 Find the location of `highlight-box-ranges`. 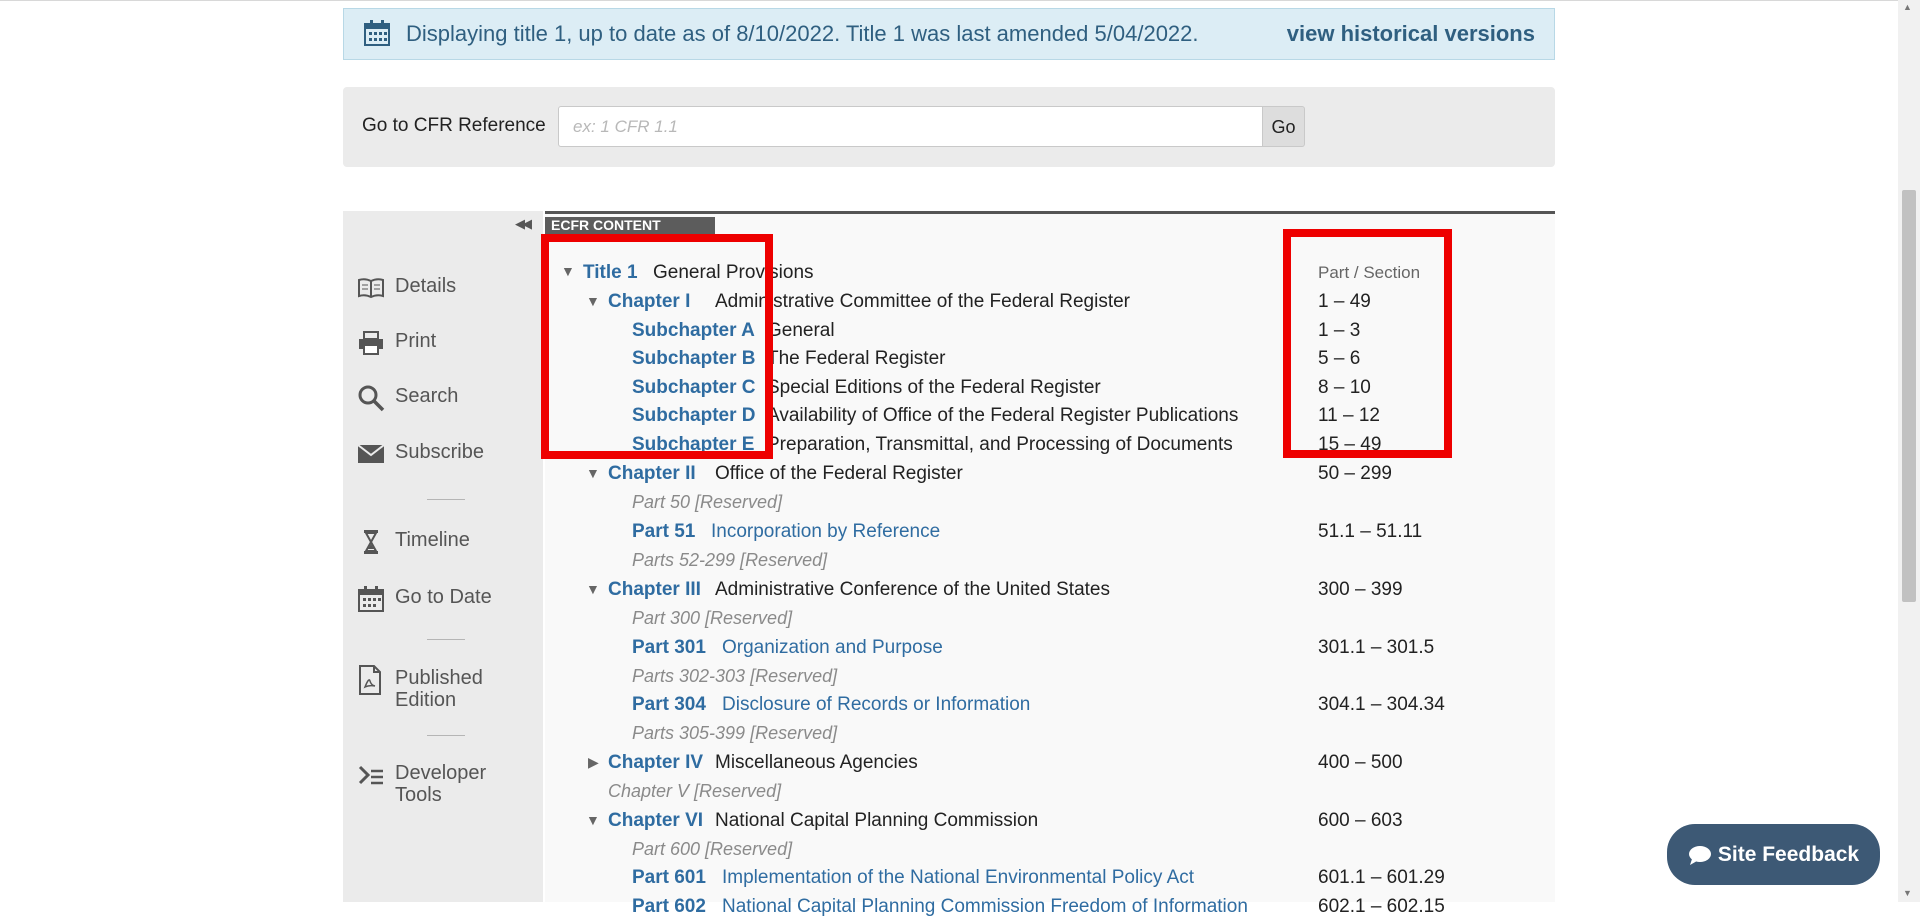

highlight-box-ranges is located at coordinates (1367, 343).